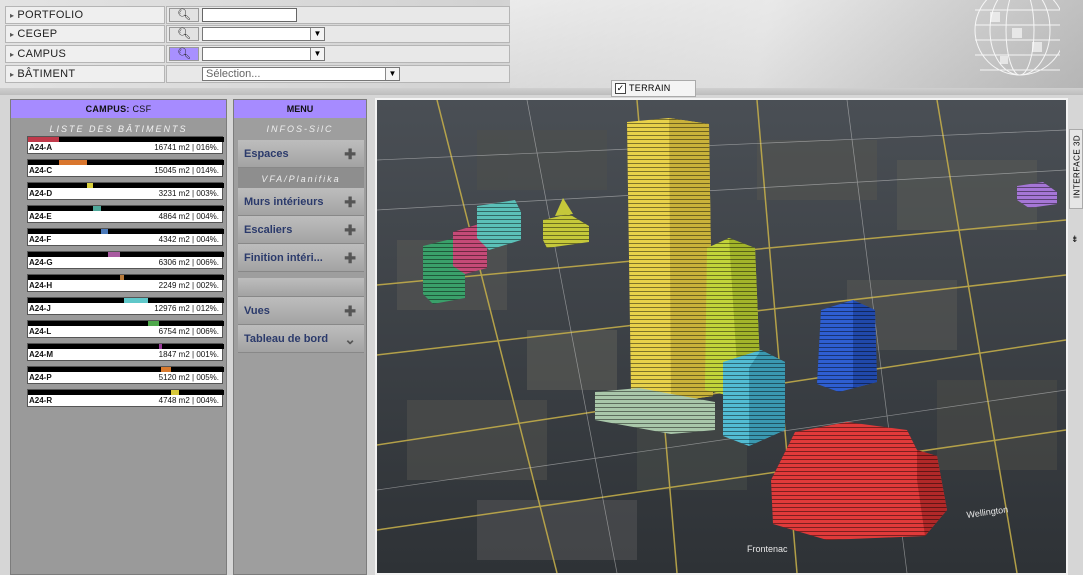  What do you see at coordinates (188, 377) in the screenshot?
I see `building-area-info: 5120 m2 | 005%.` at bounding box center [188, 377].